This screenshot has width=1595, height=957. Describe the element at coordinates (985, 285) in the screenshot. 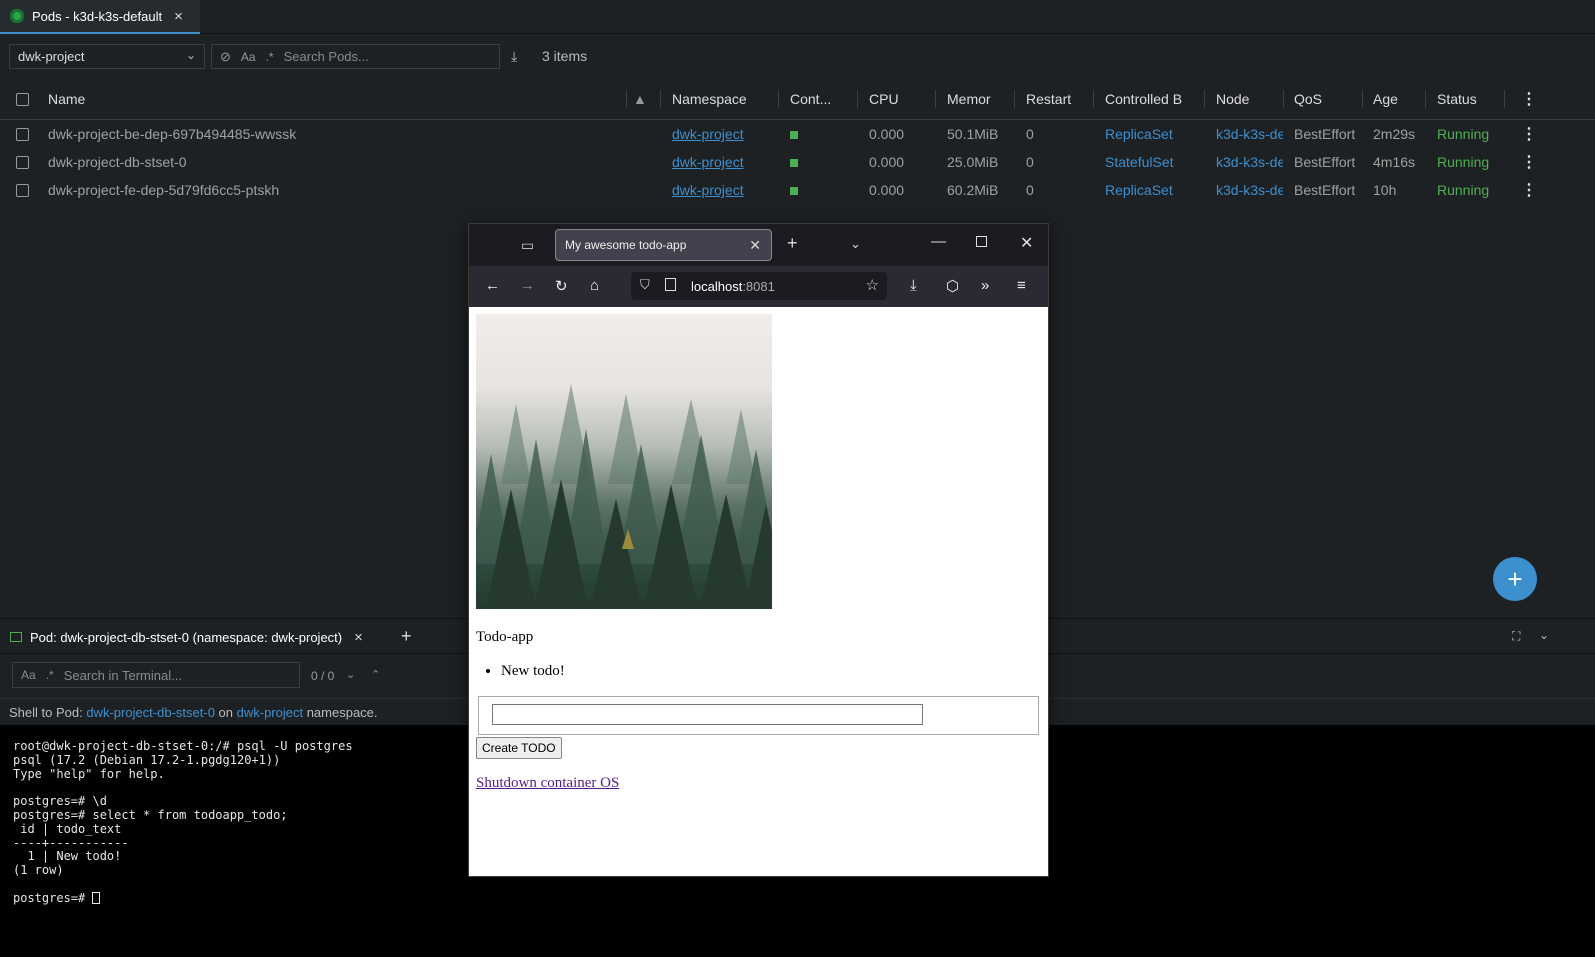

I see `overflow-menu-icon: »` at that location.